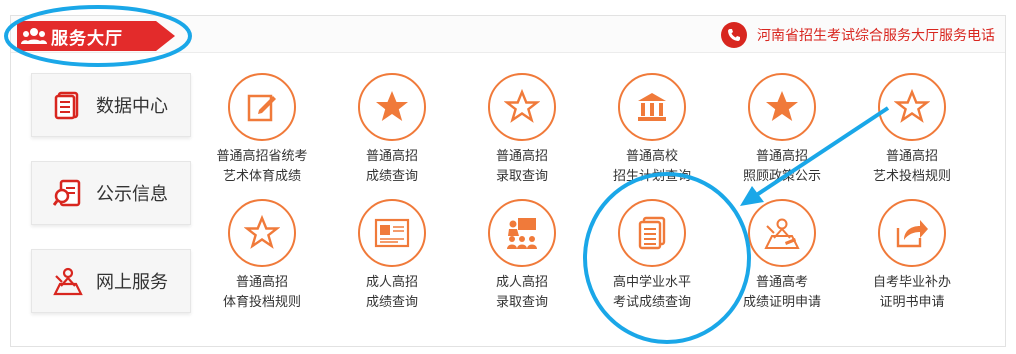 The height and width of the screenshot is (354, 1016). I want to click on tile-label-line2: 体育投档规则, so click(261, 302).